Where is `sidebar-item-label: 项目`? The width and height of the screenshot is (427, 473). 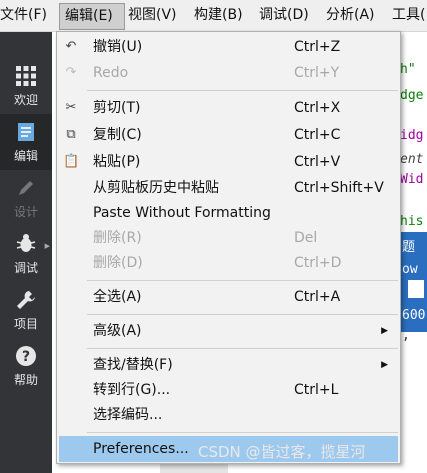
sidebar-item-label: 项目 is located at coordinates (25, 324).